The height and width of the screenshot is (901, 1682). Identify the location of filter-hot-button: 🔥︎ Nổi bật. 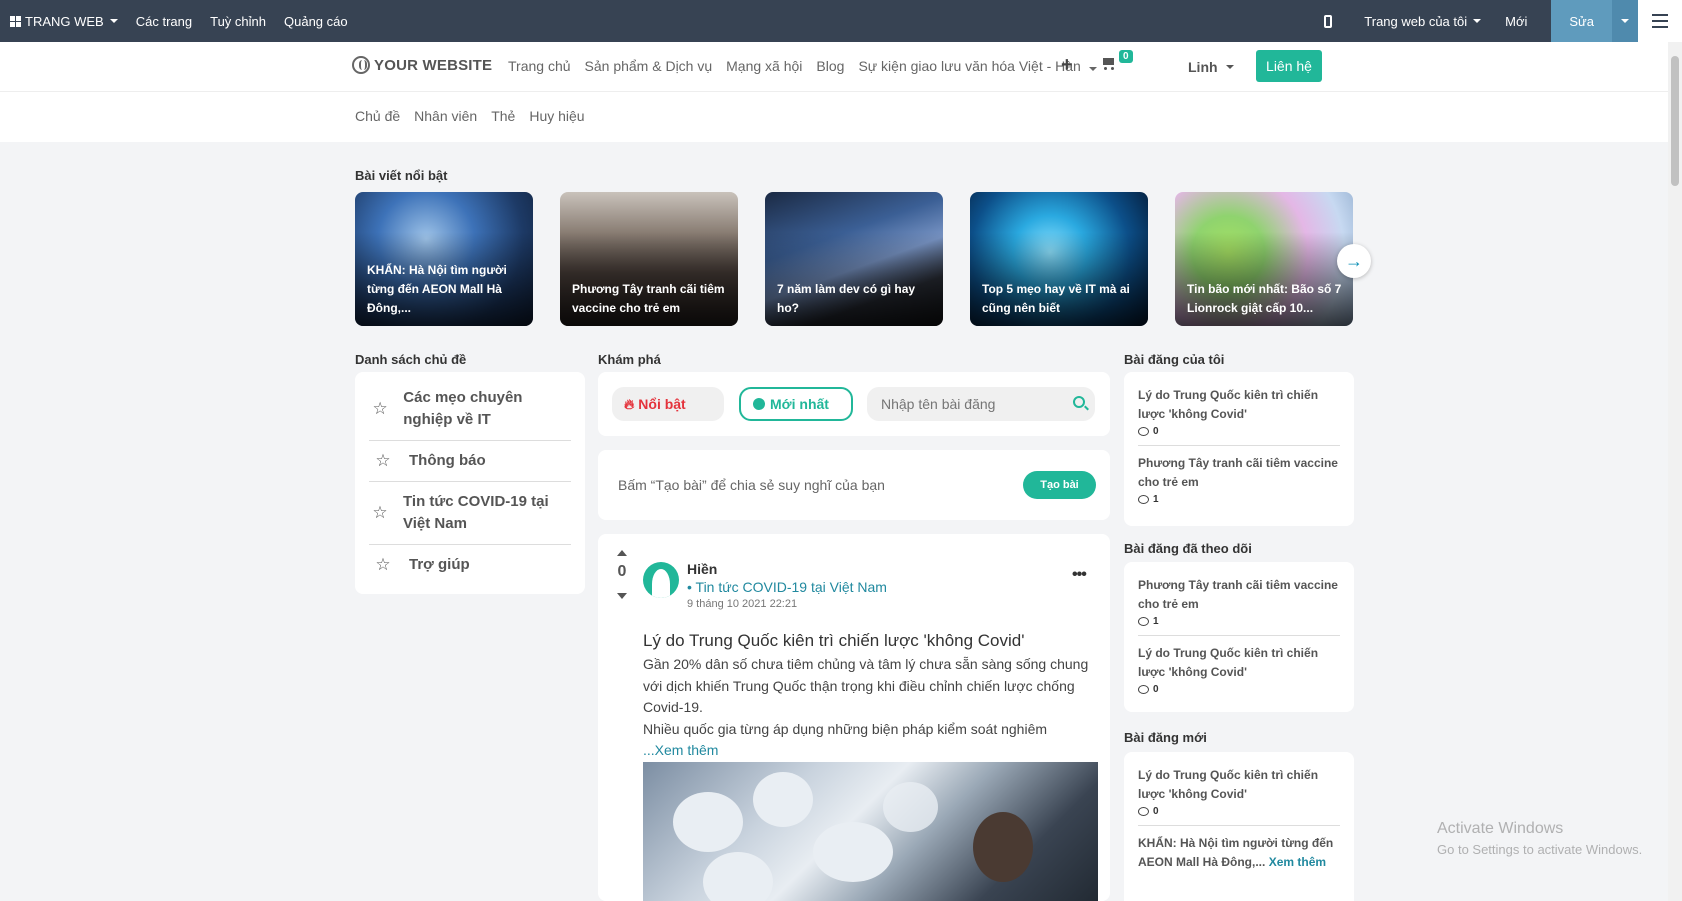
(668, 404).